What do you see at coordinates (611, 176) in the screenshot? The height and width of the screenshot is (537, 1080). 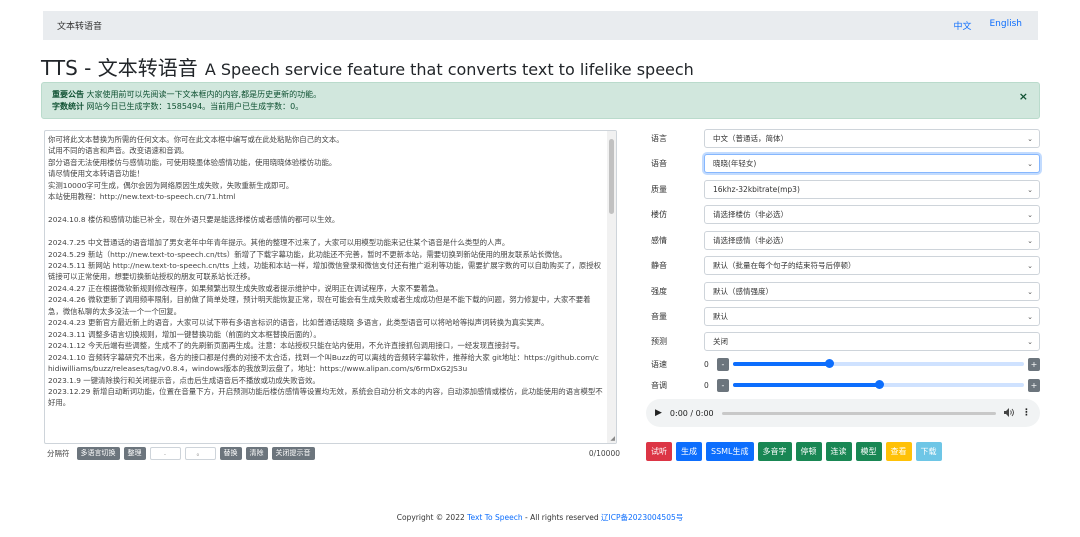 I see `scrollbar-thumb` at bounding box center [611, 176].